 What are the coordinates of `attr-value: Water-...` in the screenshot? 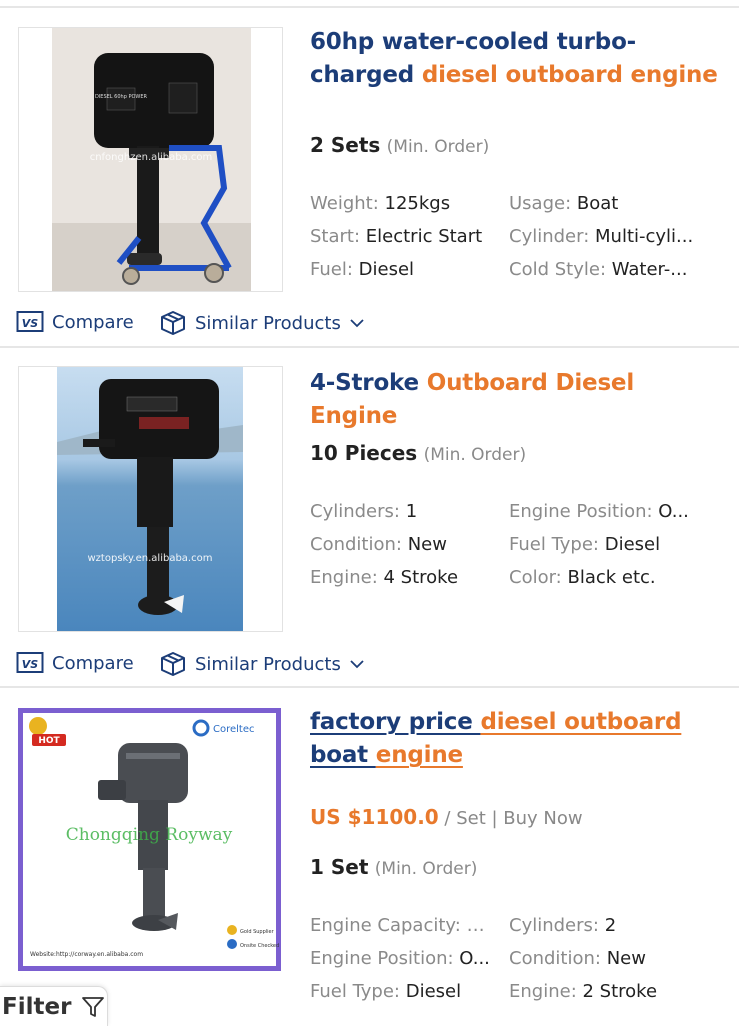 It's located at (649, 269).